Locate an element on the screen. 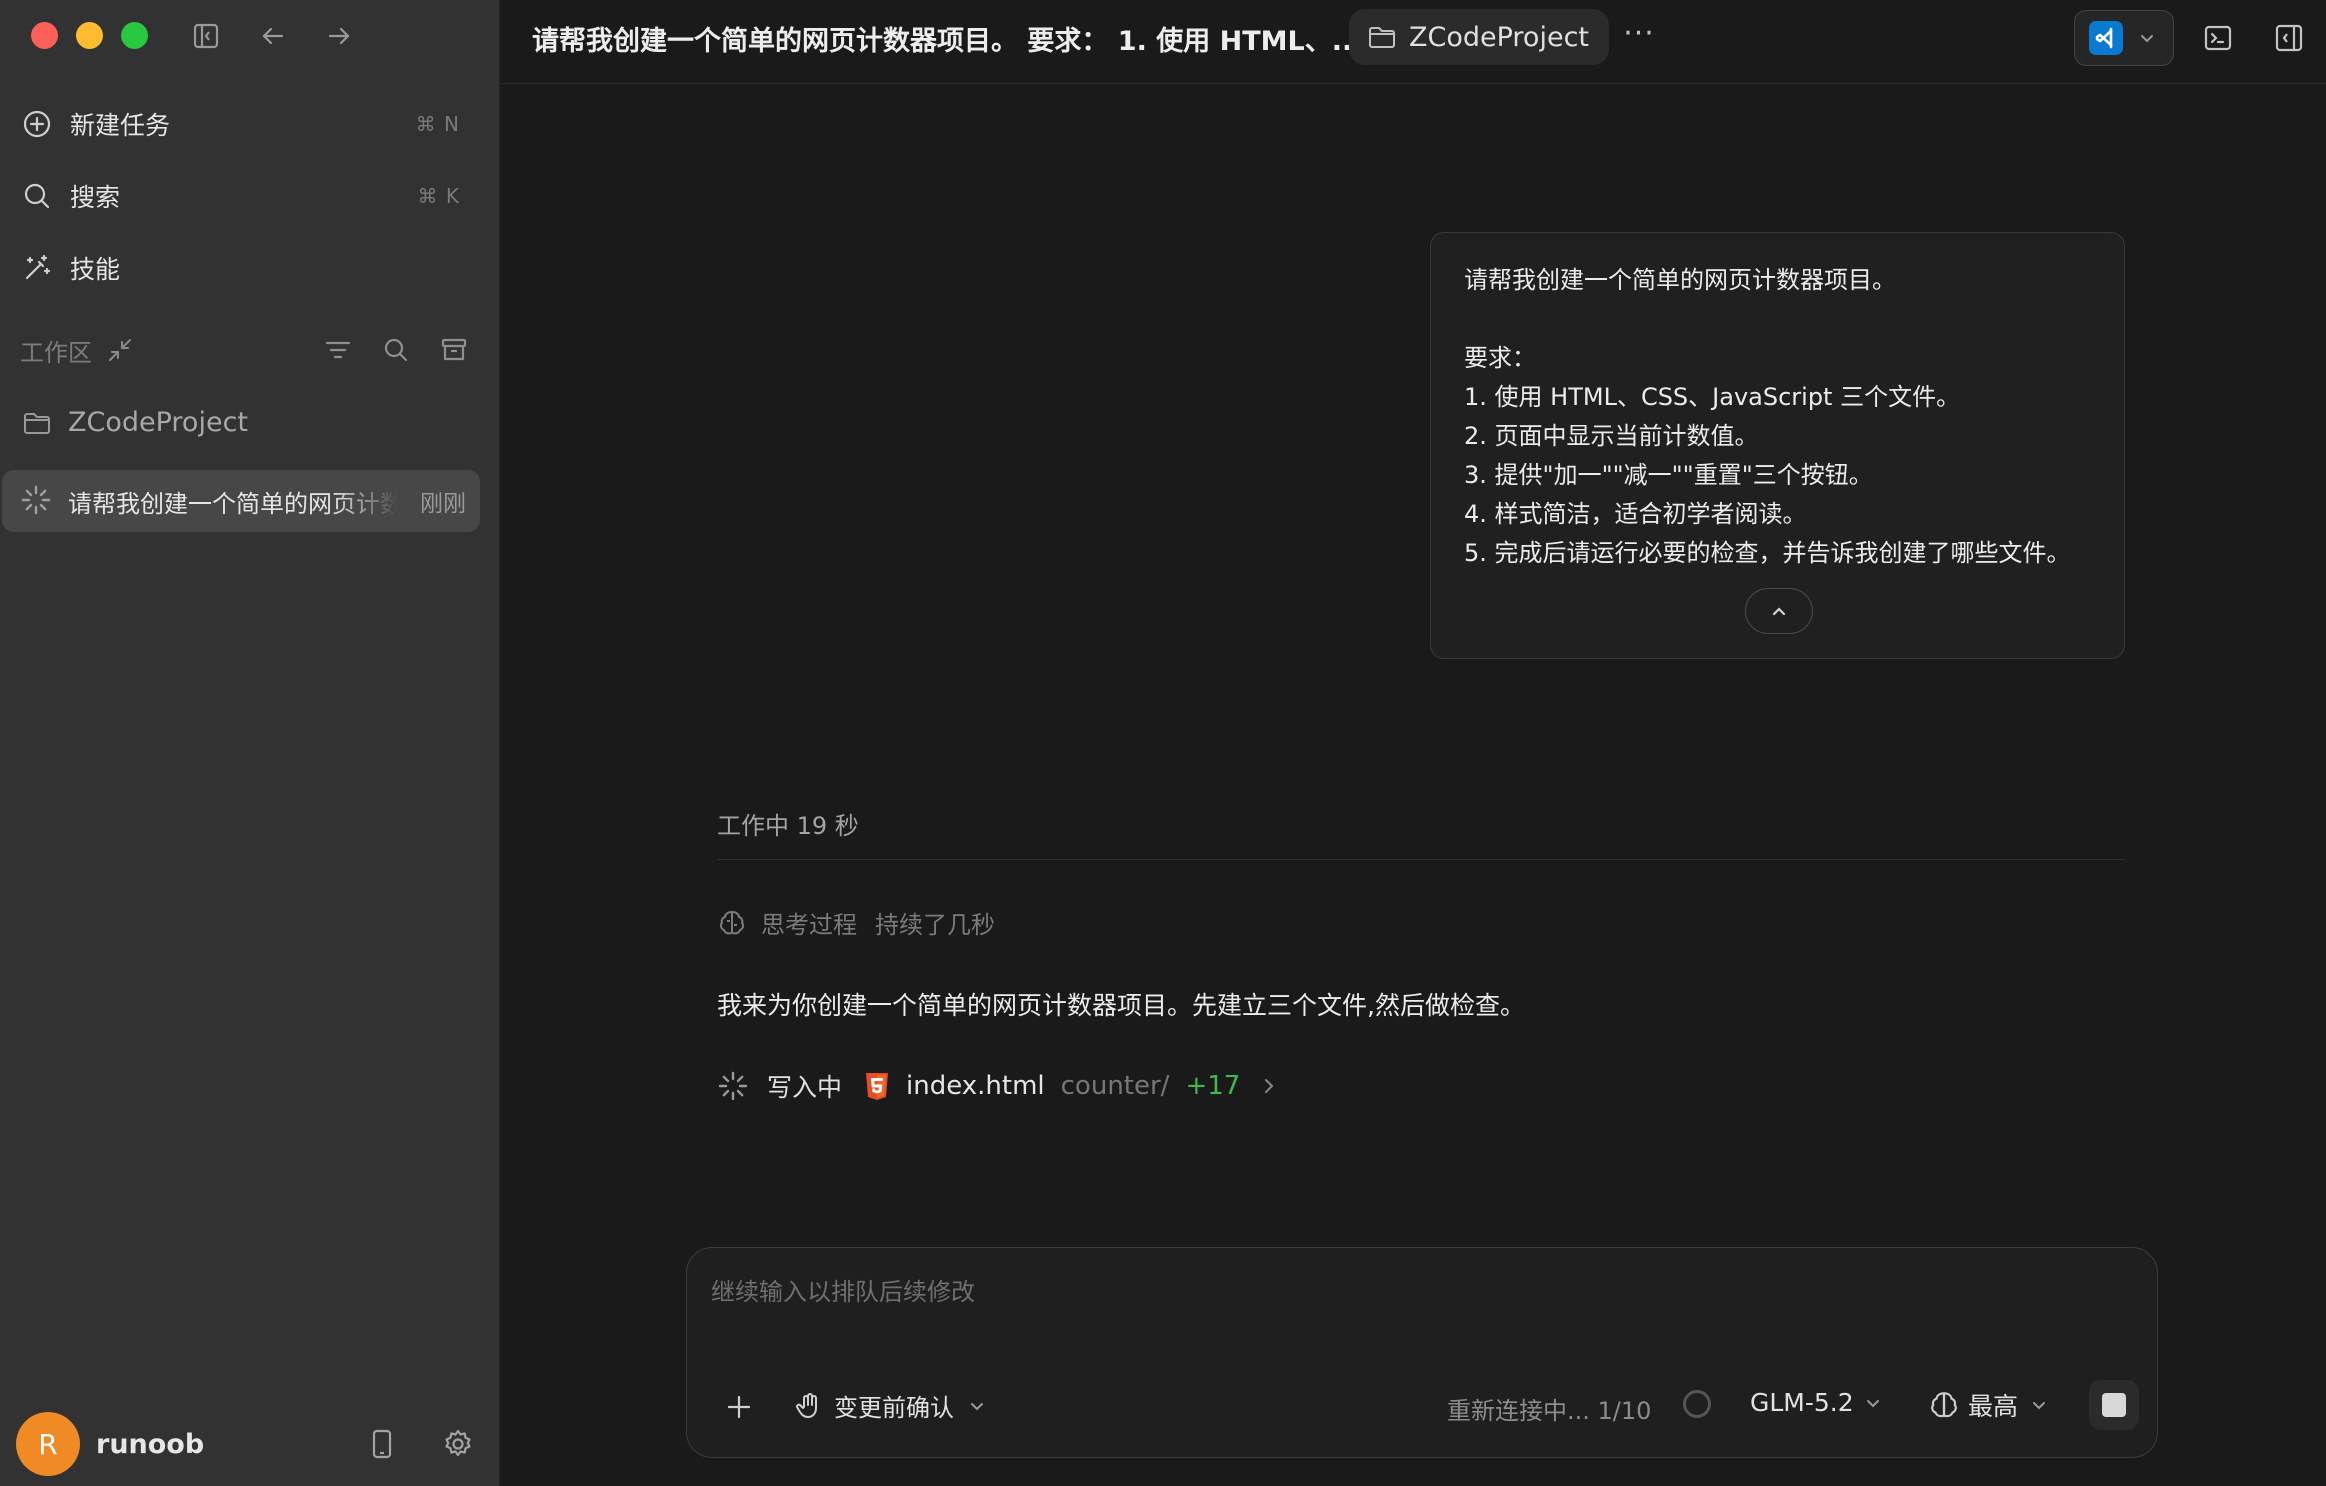 This screenshot has width=2326, height=1486. reconnect-status: 重新连接中... 1/10 is located at coordinates (1549, 1411).